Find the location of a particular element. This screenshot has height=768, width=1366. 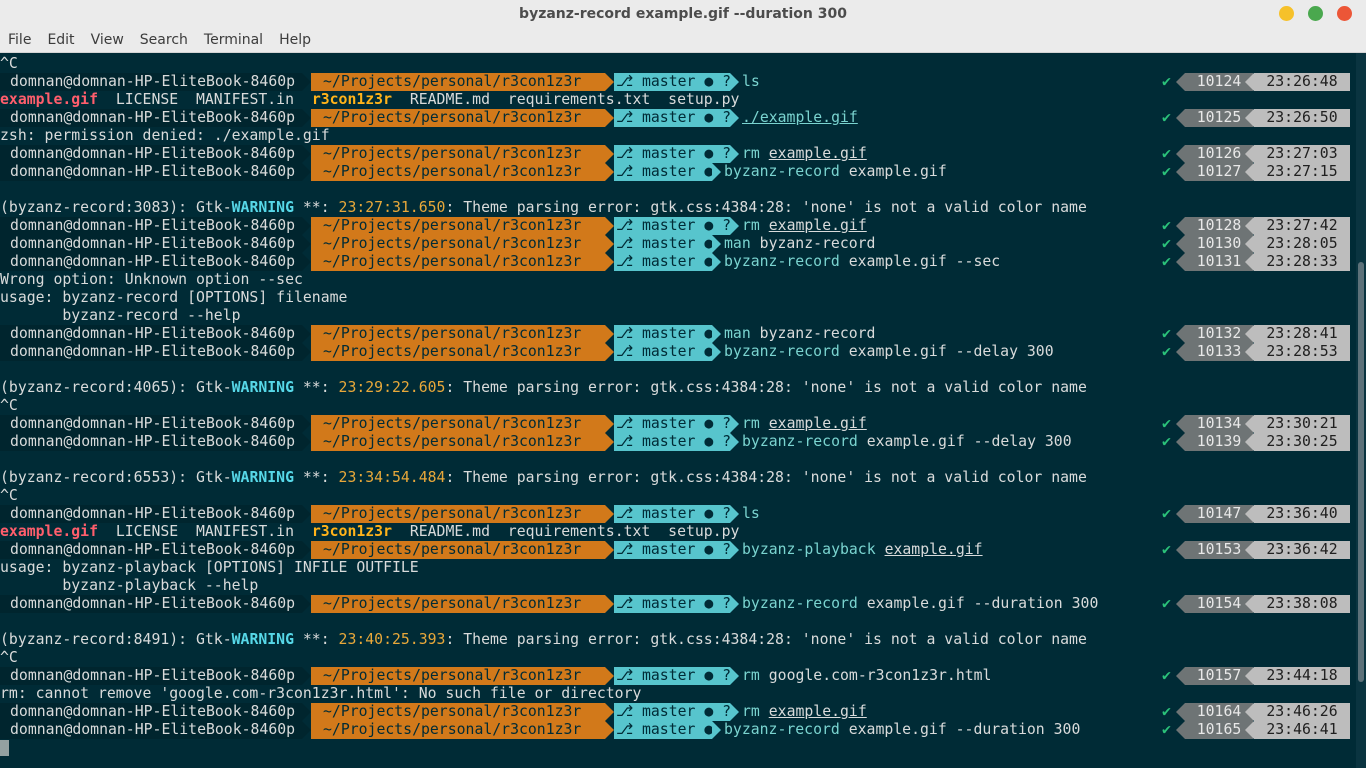

output-text: (byzanz-record:6553): Gtk- is located at coordinates (116, 477).